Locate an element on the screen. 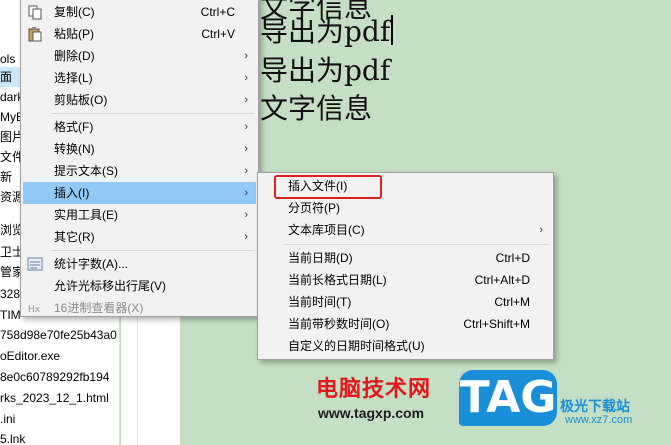  editor-line-text: 导出为pdf is located at coordinates (325, 31).